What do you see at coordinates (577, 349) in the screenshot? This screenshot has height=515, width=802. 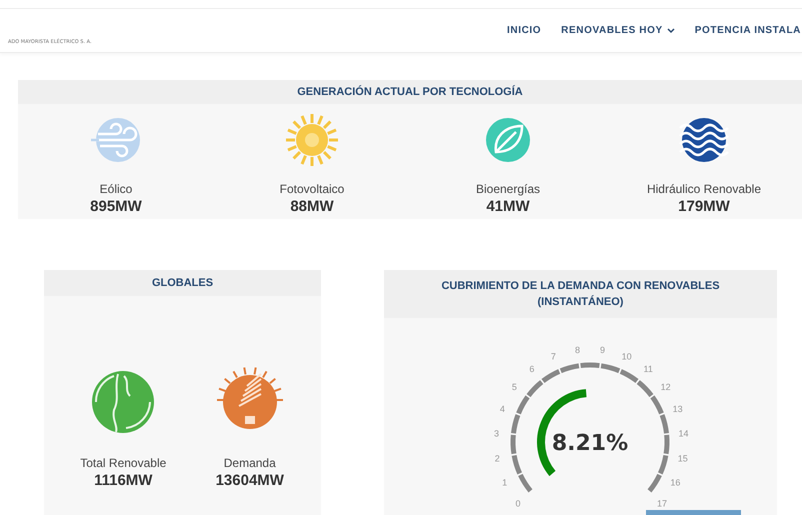 I see `gauge-tick-label: 8` at bounding box center [577, 349].